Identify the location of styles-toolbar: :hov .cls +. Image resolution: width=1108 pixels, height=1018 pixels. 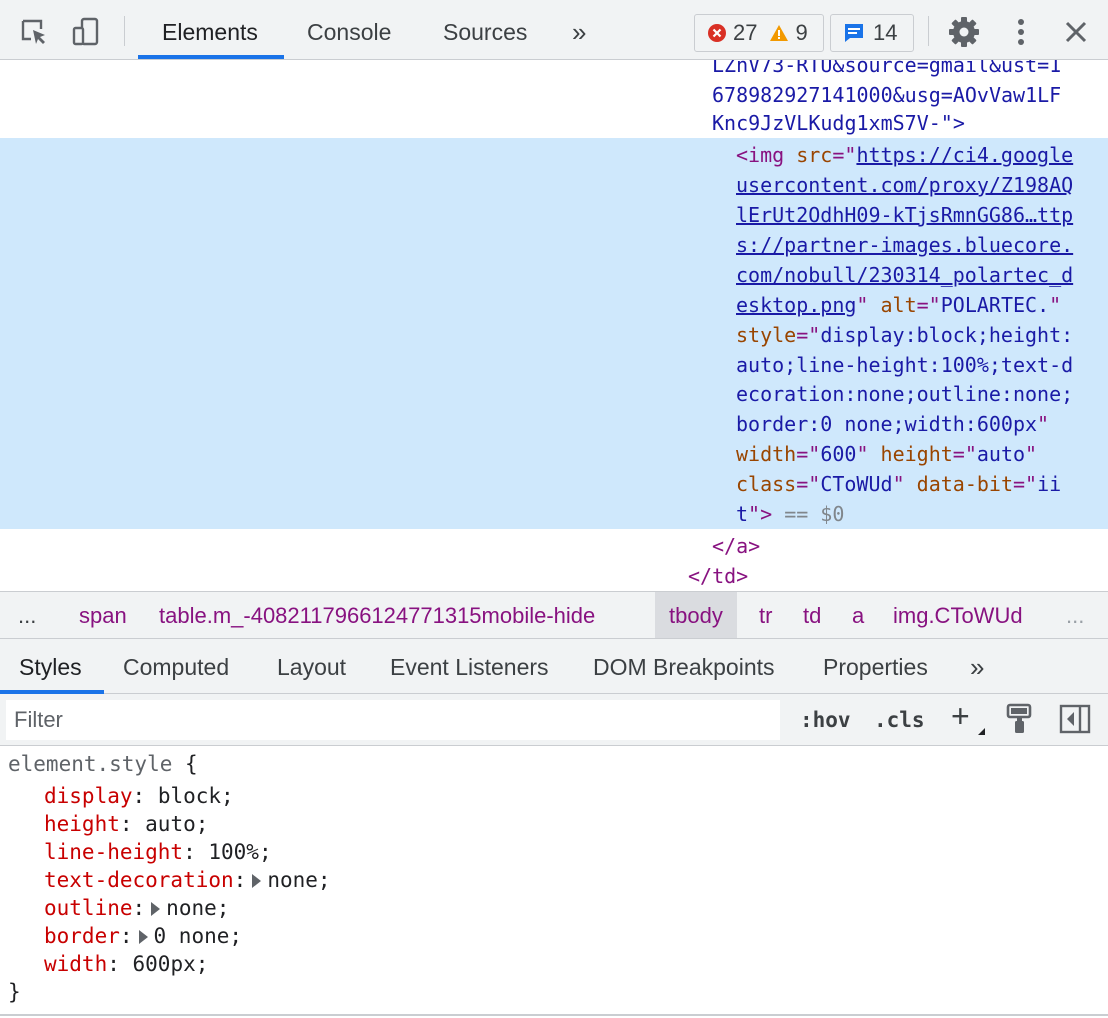
(554, 720).